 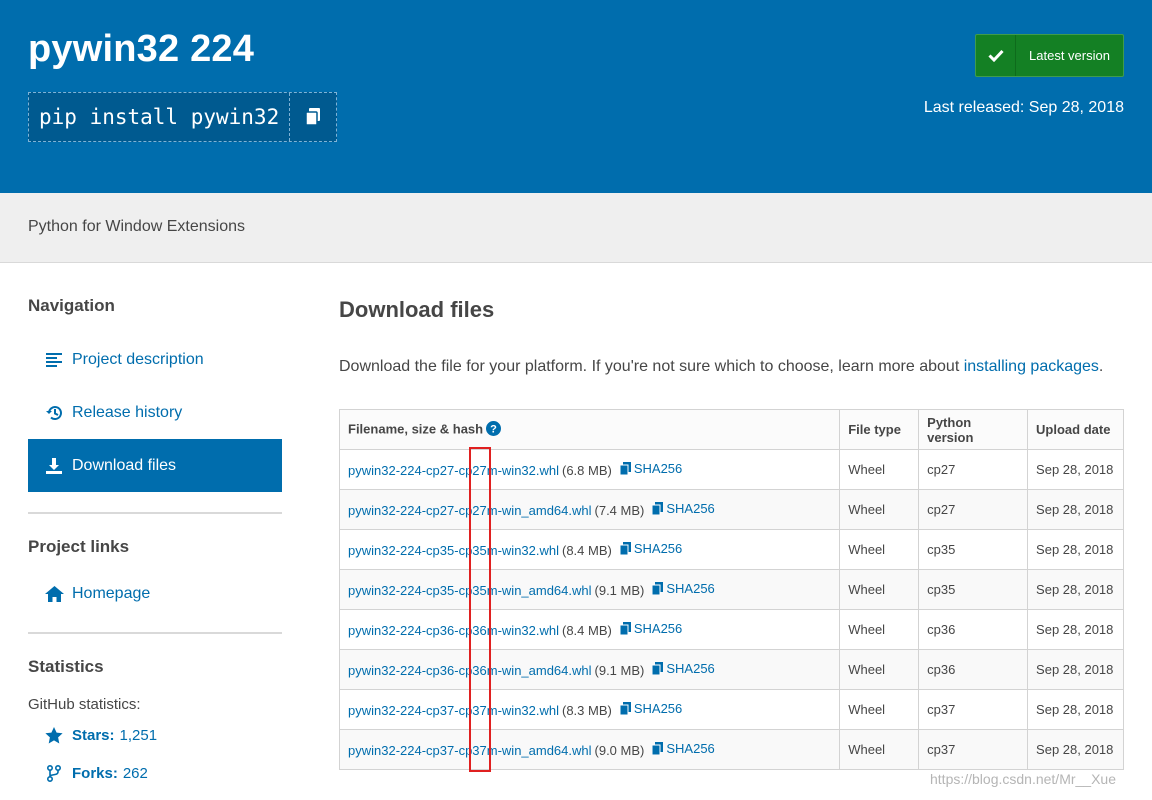 What do you see at coordinates (453, 630) in the screenshot?
I see `file-link: pywin32-224-cp36-cp36m-win32.whl` at bounding box center [453, 630].